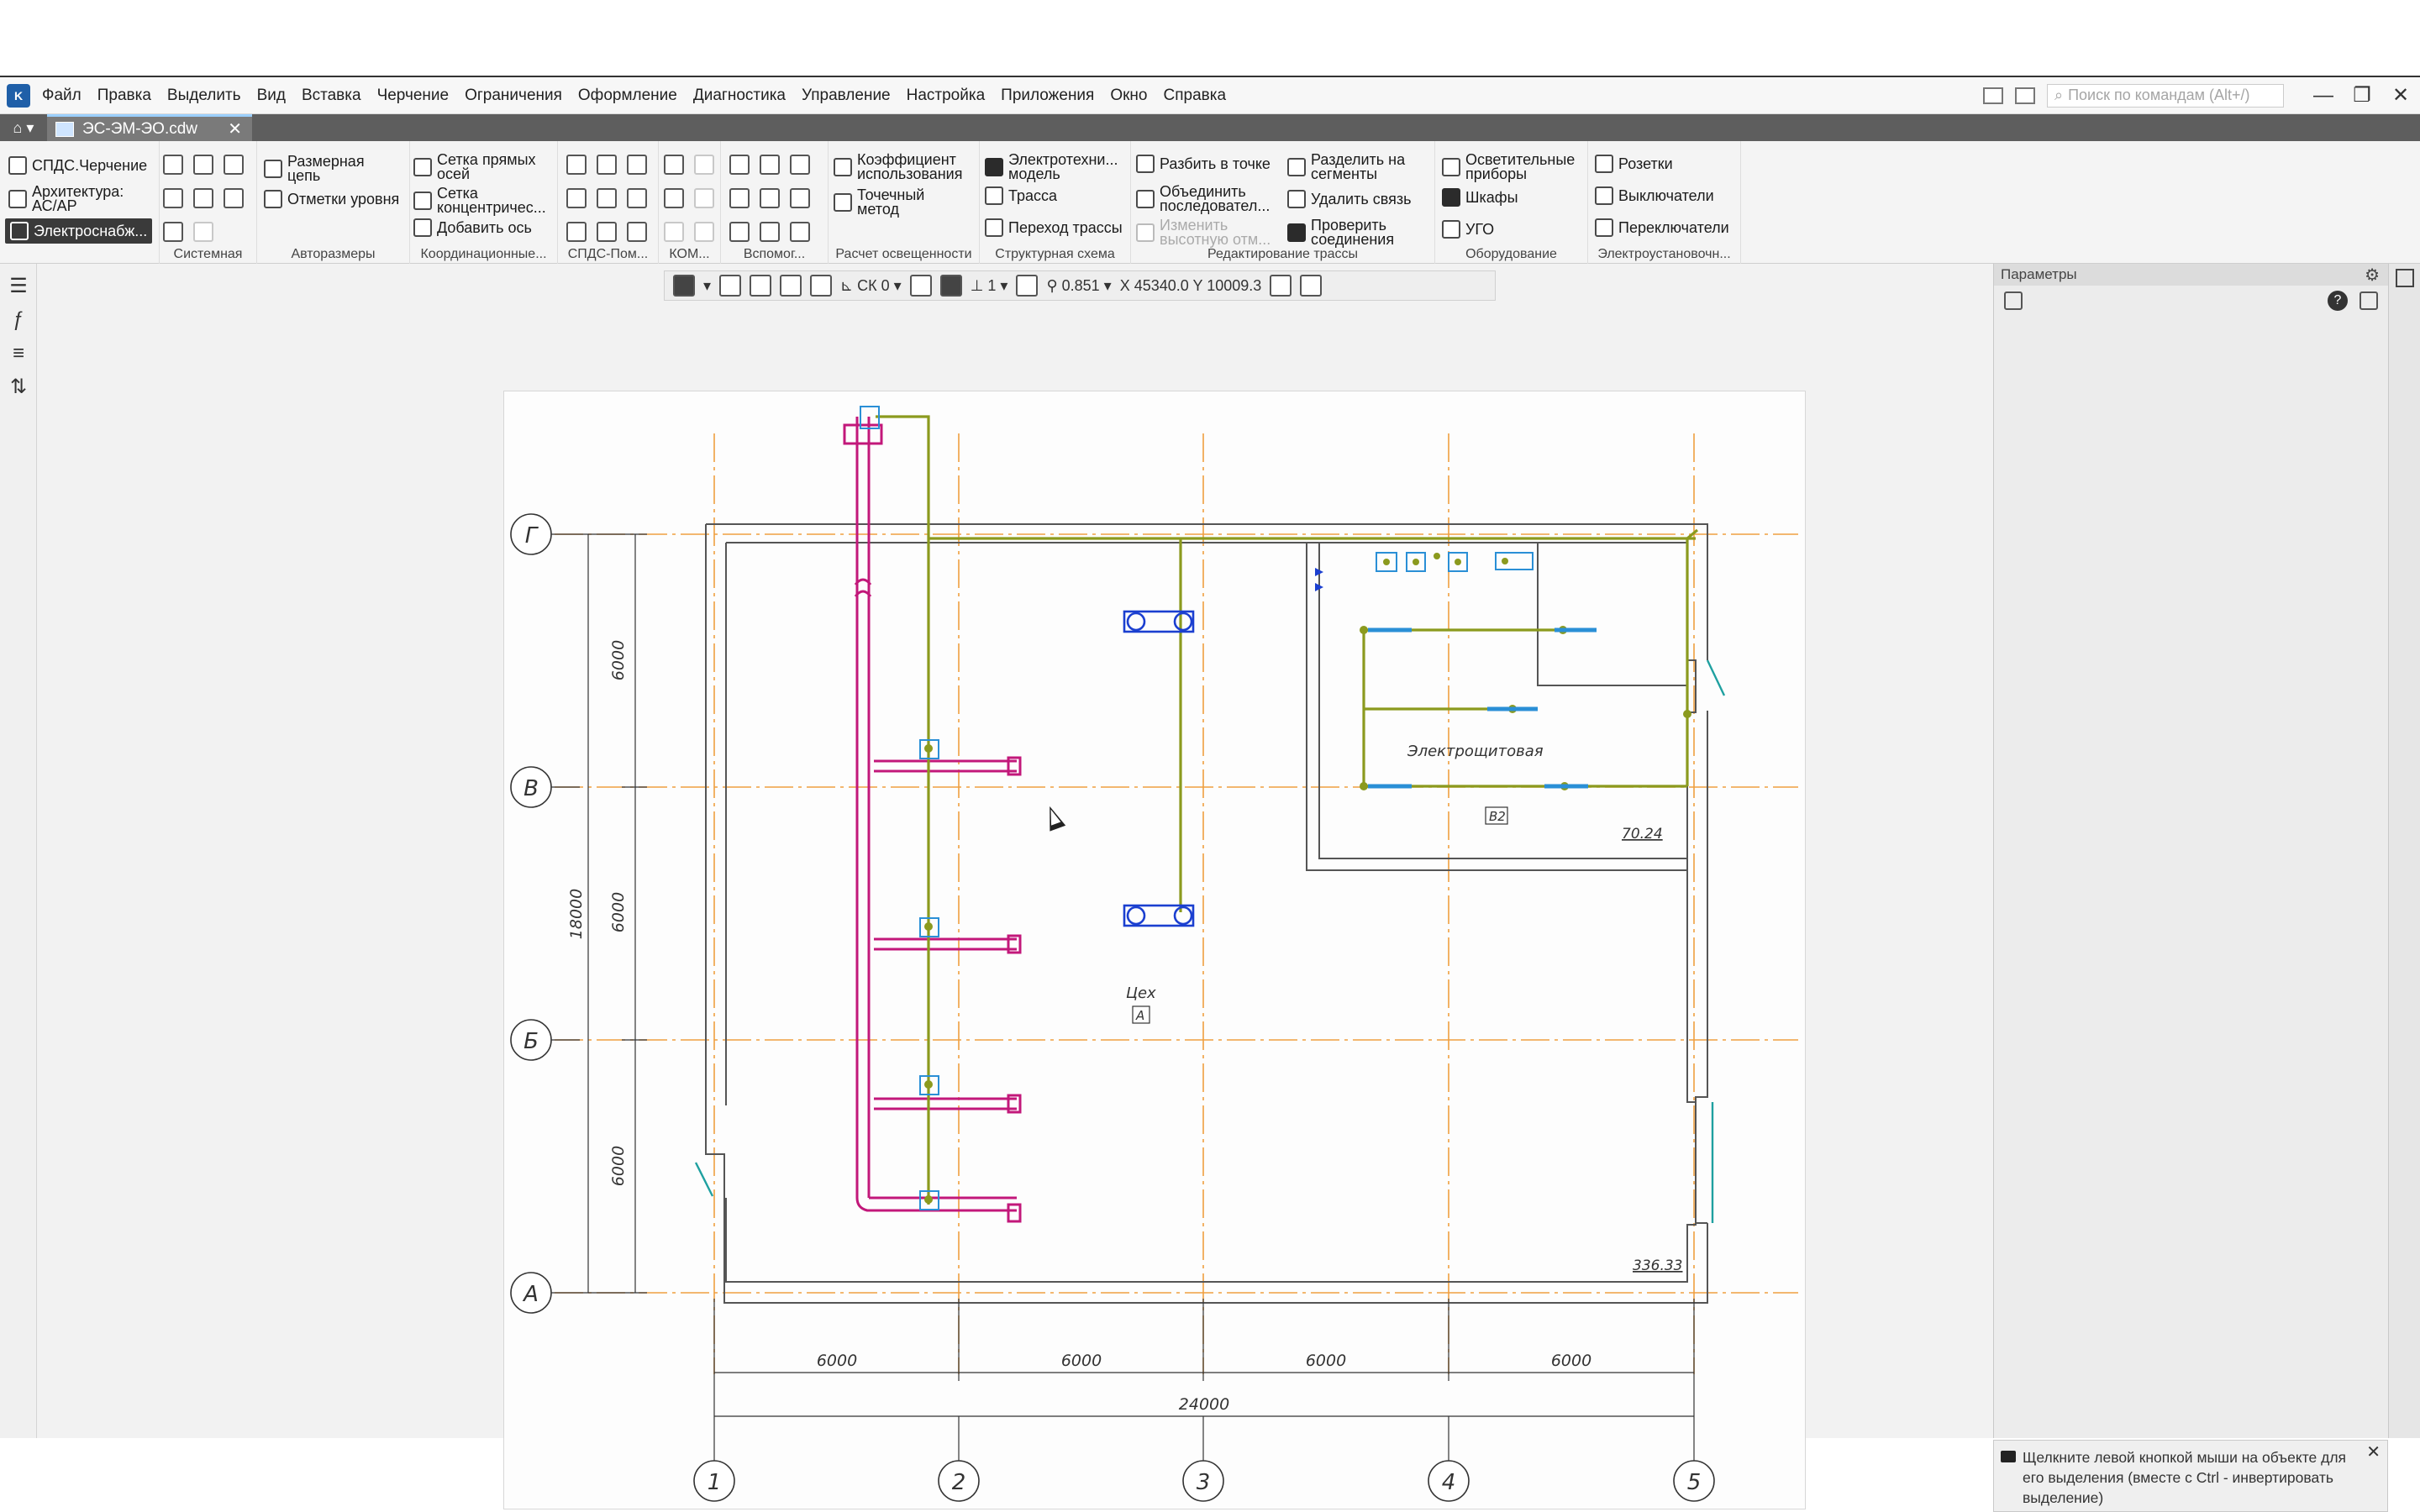 The width and height of the screenshot is (2420, 1512). What do you see at coordinates (2405, 278) in the screenshot?
I see `panel-toggle-icon` at bounding box center [2405, 278].